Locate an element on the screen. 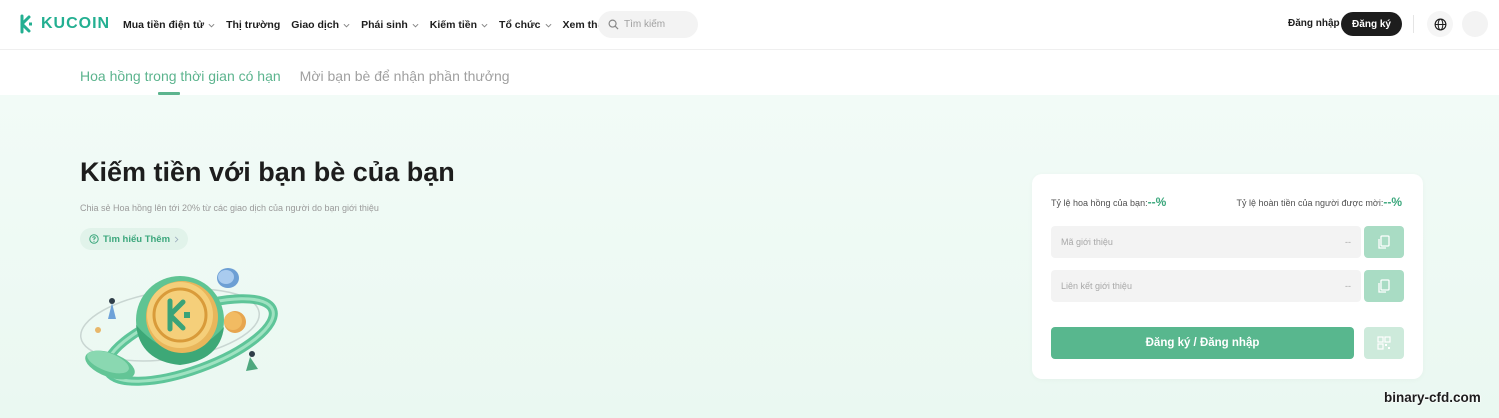 Image resolution: width=1499 pixels, height=418 pixels. login-link: Đăng nhập is located at coordinates (1314, 23).